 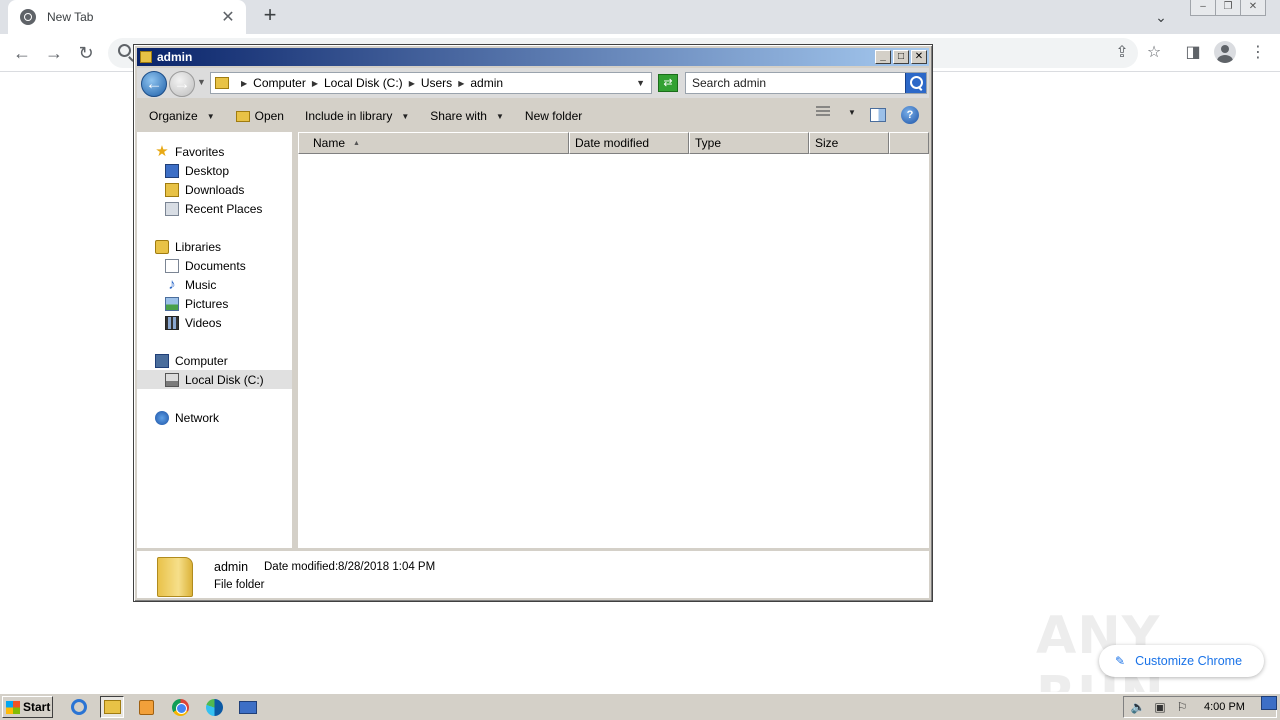 I want to click on search-input, so click(x=793, y=83).